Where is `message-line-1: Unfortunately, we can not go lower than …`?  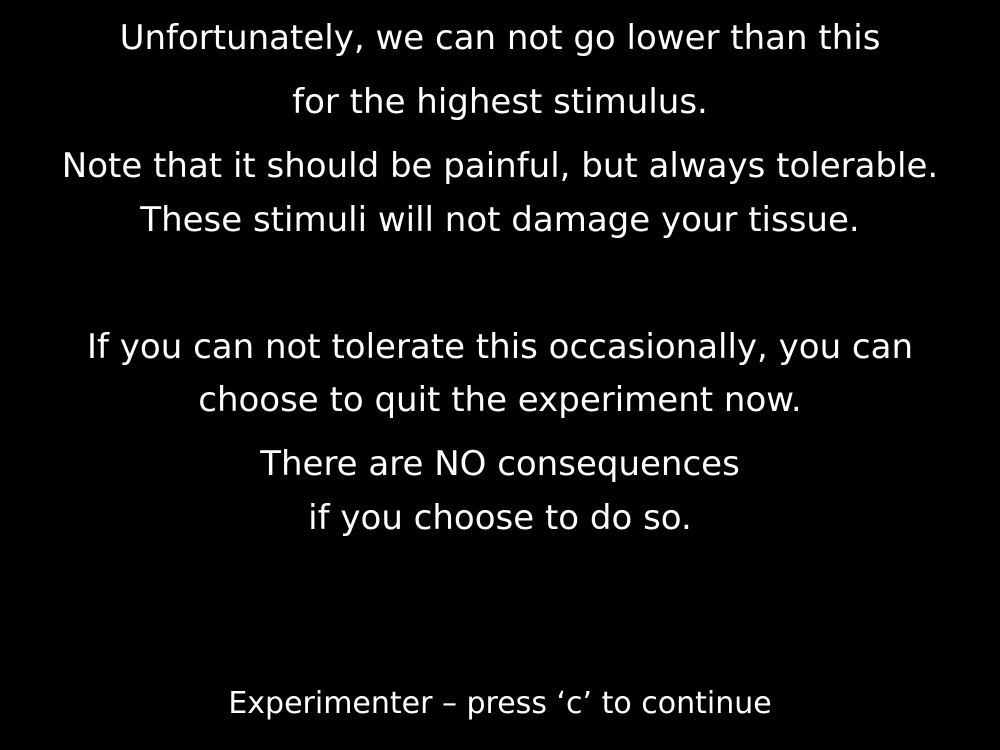 message-line-1: Unfortunately, we can not go lower than … is located at coordinates (500, 38).